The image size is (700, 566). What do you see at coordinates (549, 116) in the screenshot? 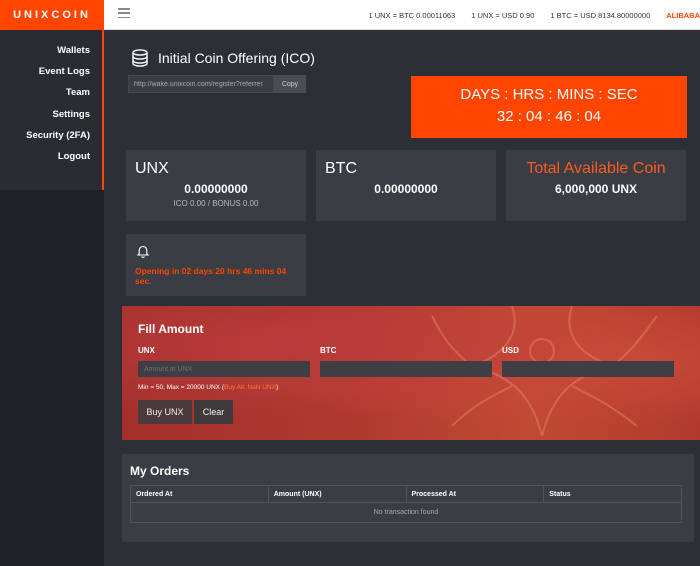
I see `countdown-values: 32 : 04 : 46 : 04` at bounding box center [549, 116].